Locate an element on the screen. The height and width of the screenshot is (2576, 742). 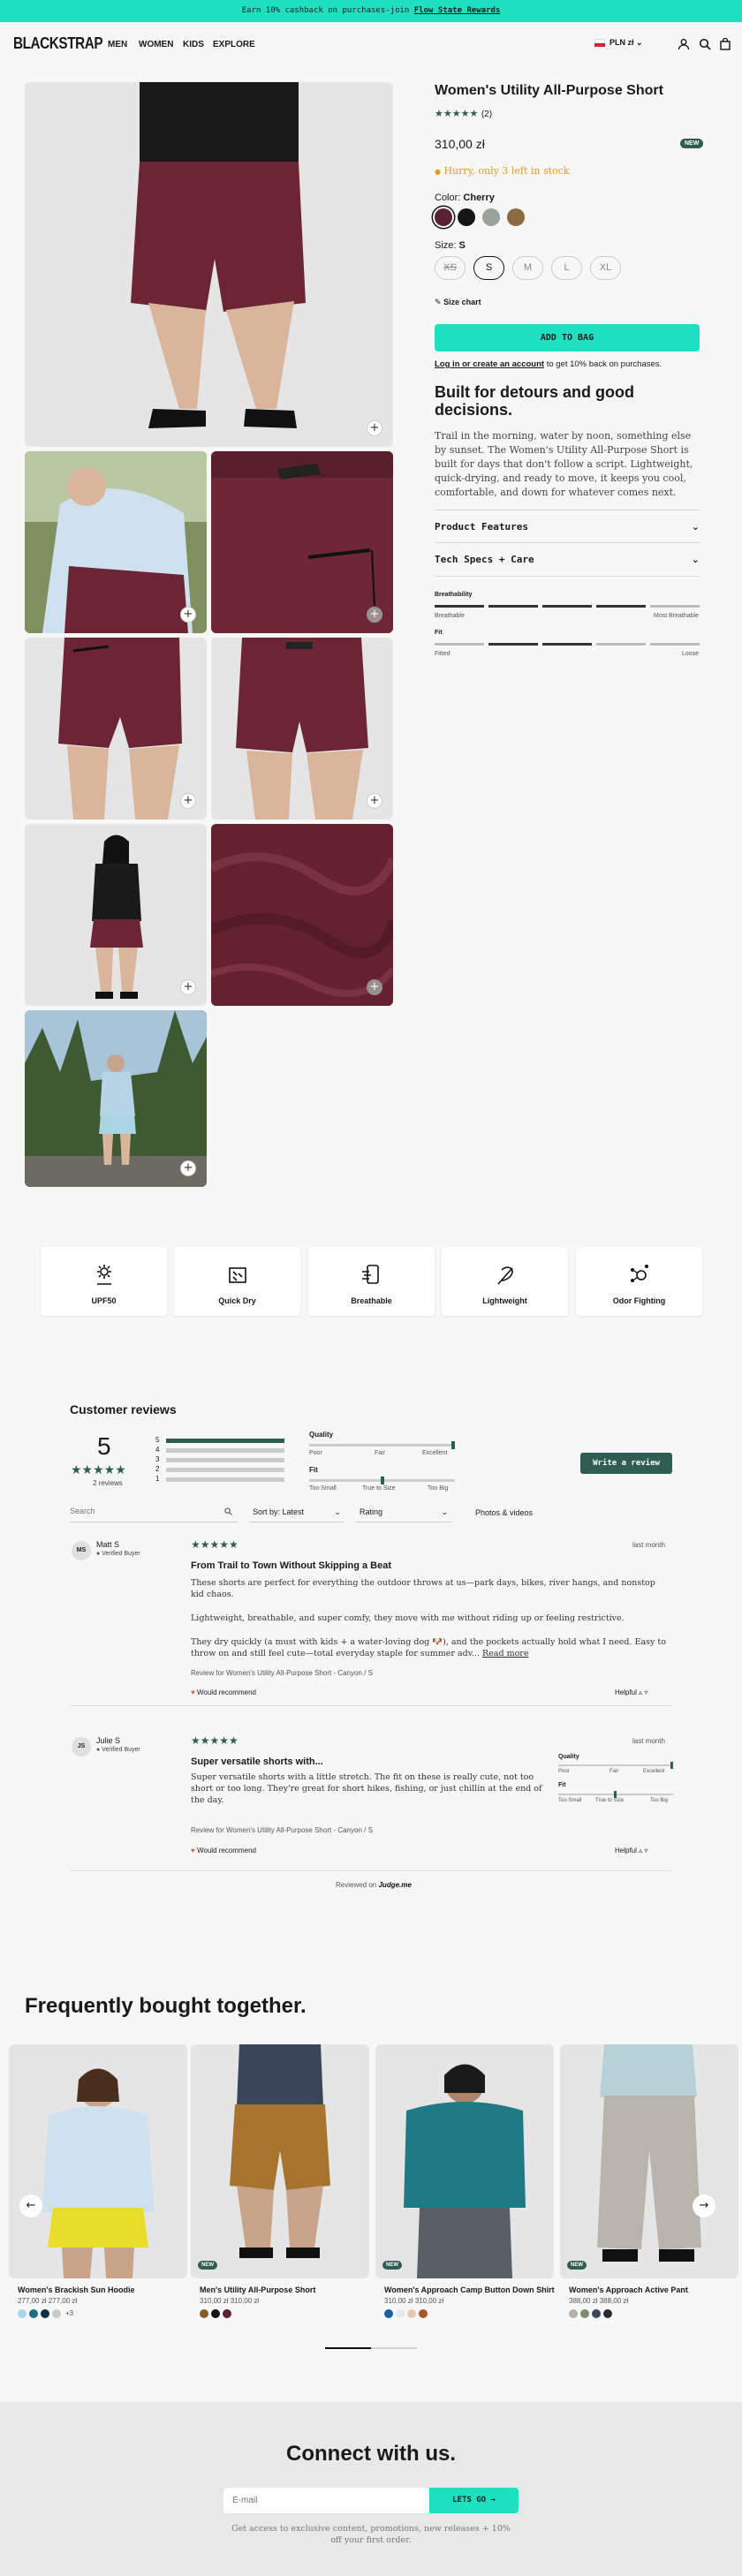
accordion-tech-specs: Tech Specs + Care ⌄ is located at coordinates (567, 560).